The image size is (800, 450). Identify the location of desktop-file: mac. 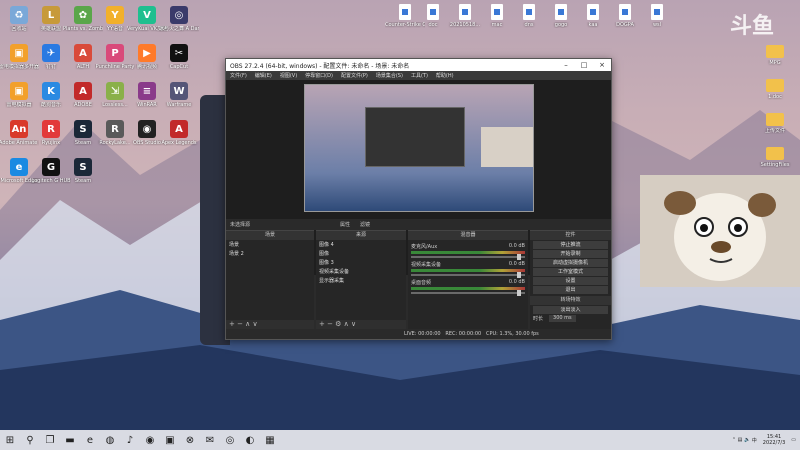
(497, 21).